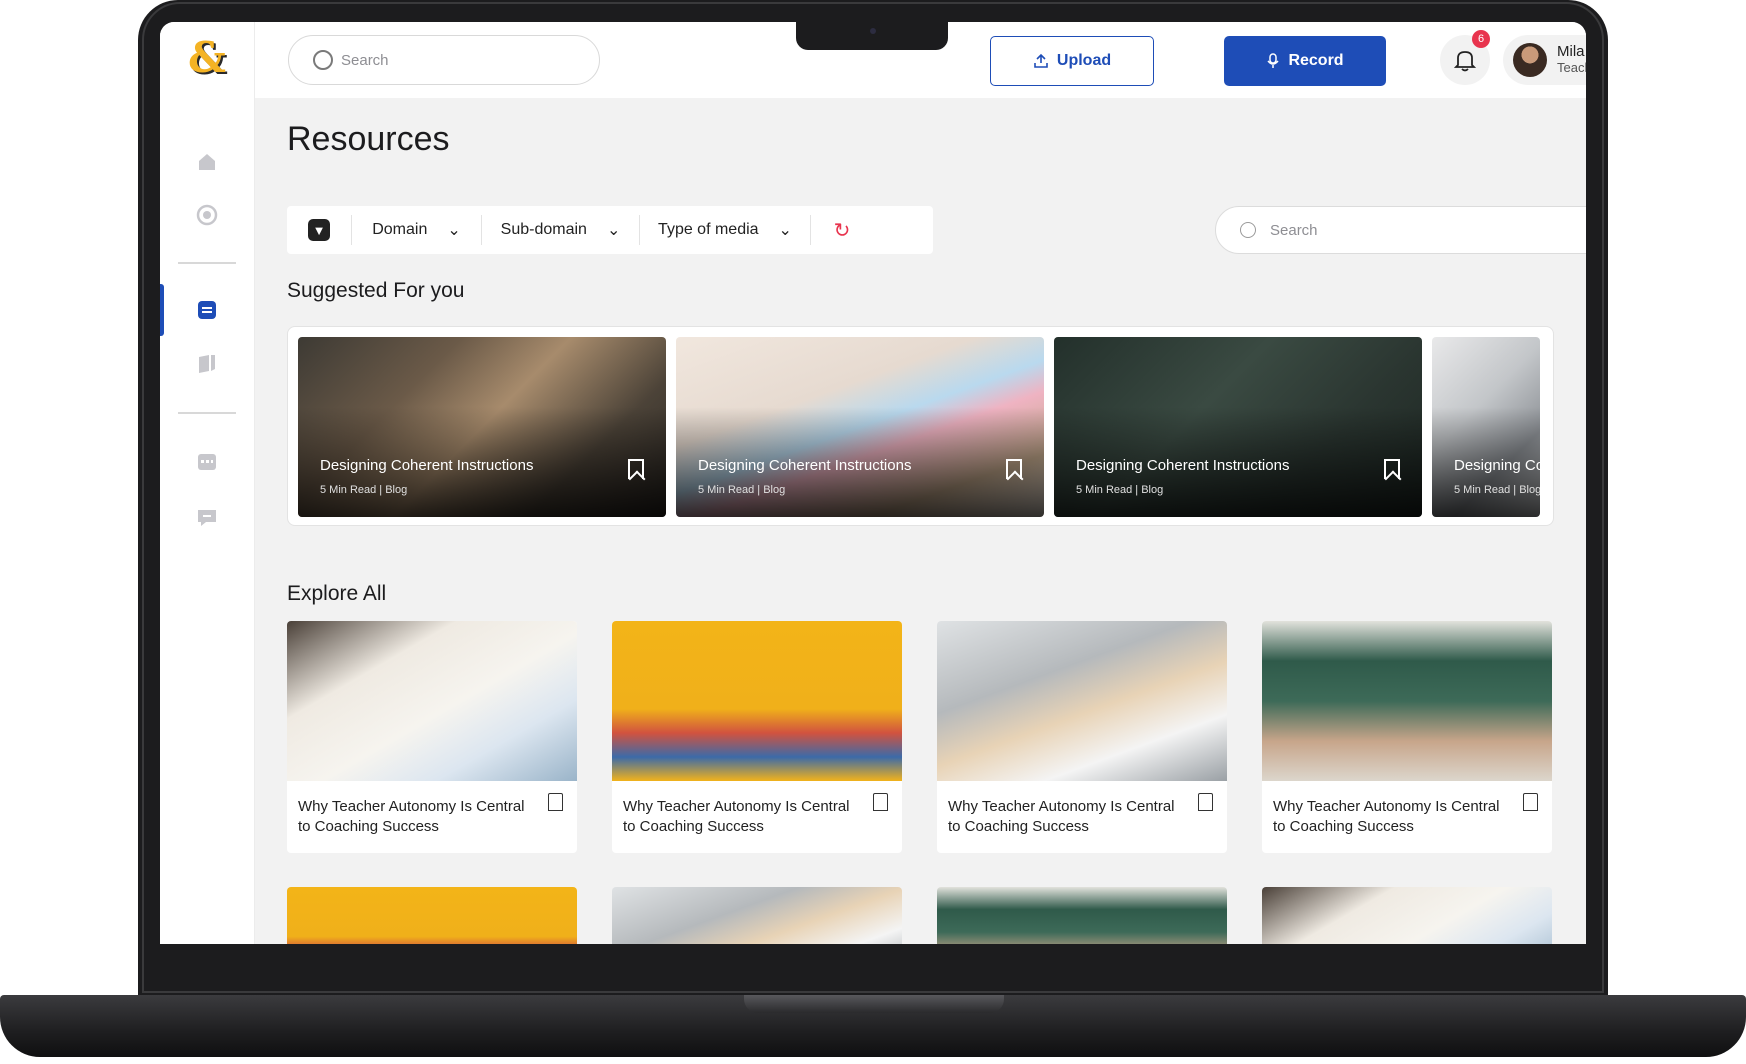  I want to click on camera-lens, so click(873, 31).